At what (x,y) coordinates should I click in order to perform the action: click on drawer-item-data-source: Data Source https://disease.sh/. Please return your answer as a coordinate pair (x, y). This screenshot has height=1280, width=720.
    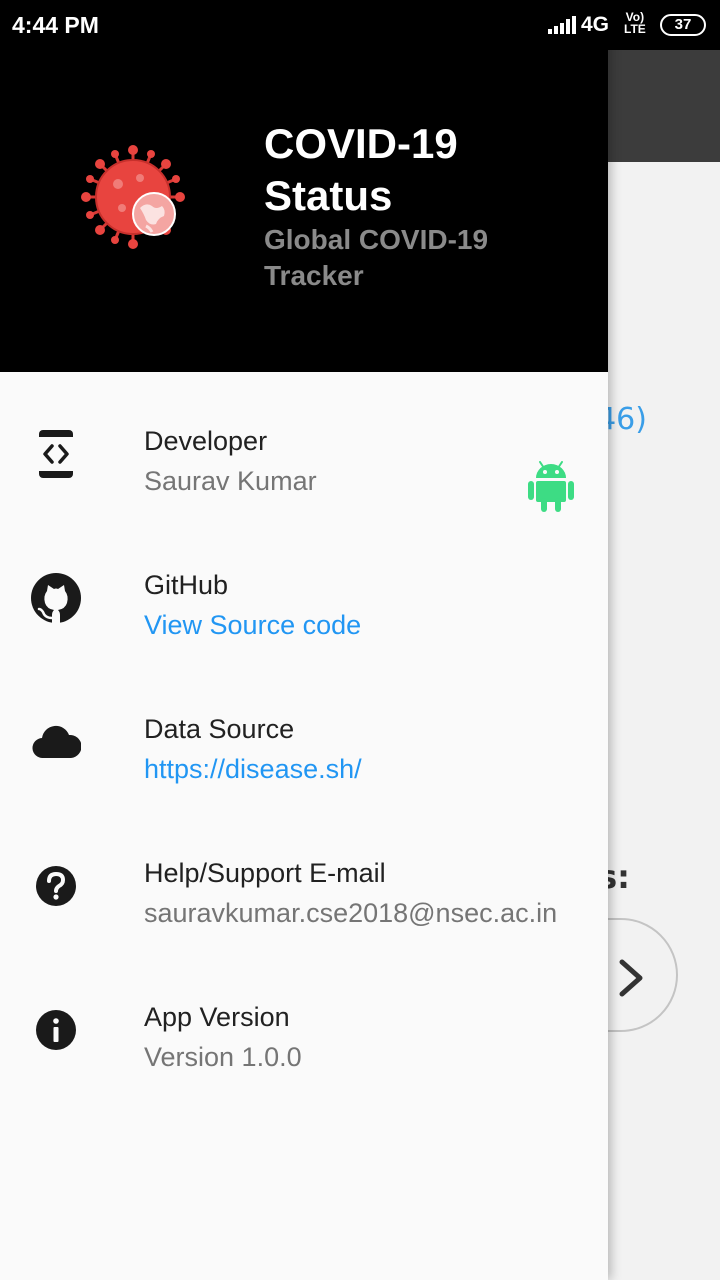
    Looking at the image, I should click on (304, 758).